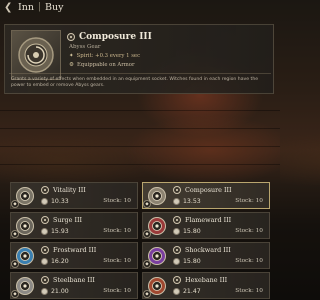 Image resolution: width=320 pixels, height=300 pixels. Describe the element at coordinates (74, 280) in the screenshot. I see `item-name: Steelbane III` at that location.